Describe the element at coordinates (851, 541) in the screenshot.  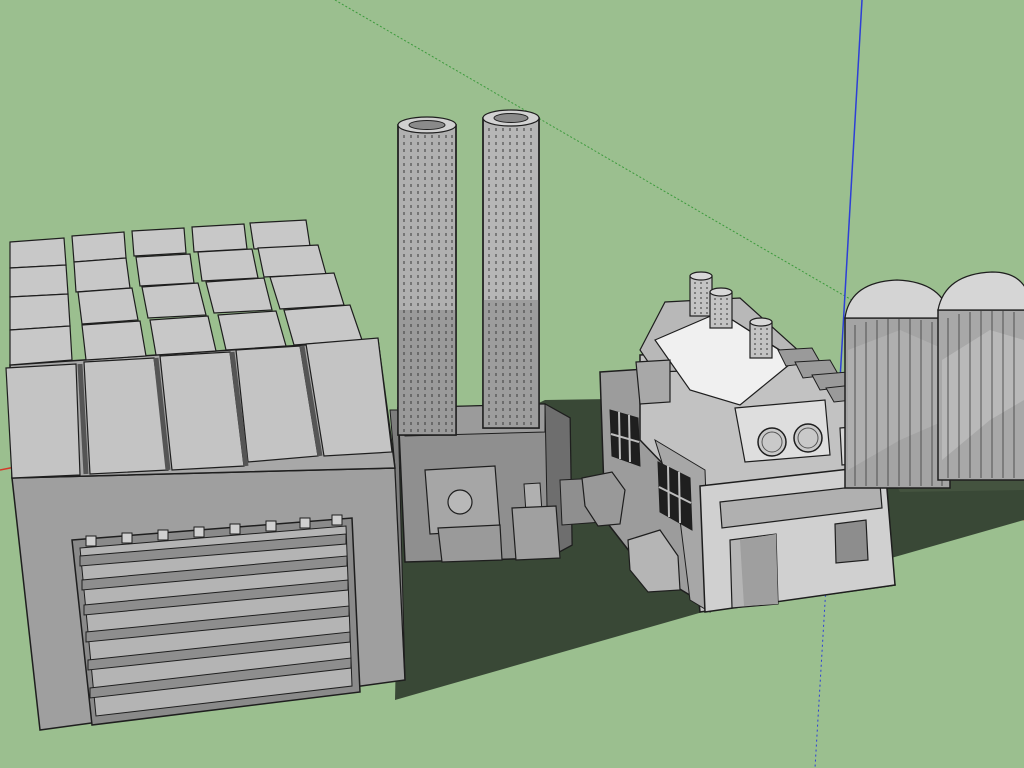
I see `power-house-small-window` at that location.